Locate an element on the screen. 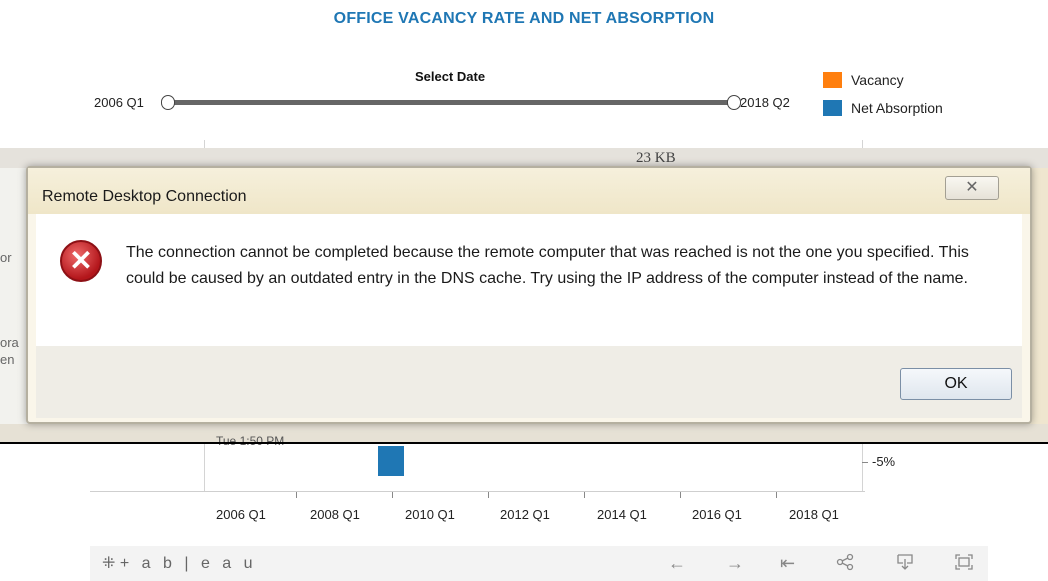 This screenshot has height=581, width=1048. slider-start-value: 2006 Q1 is located at coordinates (119, 102).